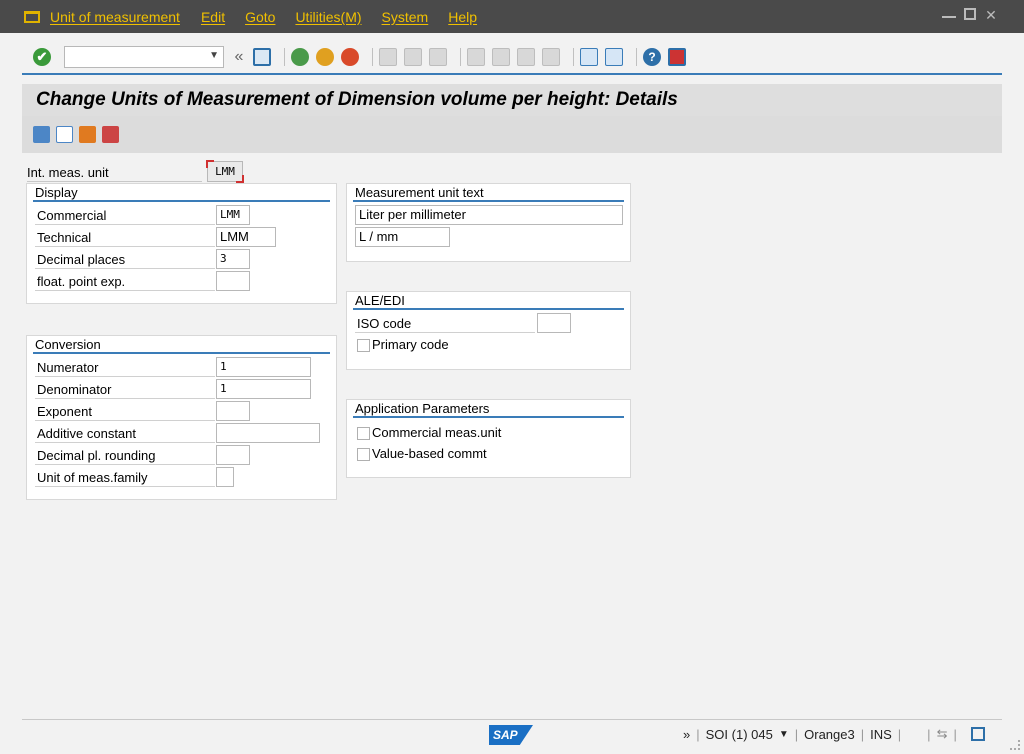 This screenshot has height=754, width=1024. I want to click on numerator-field: 1, so click(263, 367).